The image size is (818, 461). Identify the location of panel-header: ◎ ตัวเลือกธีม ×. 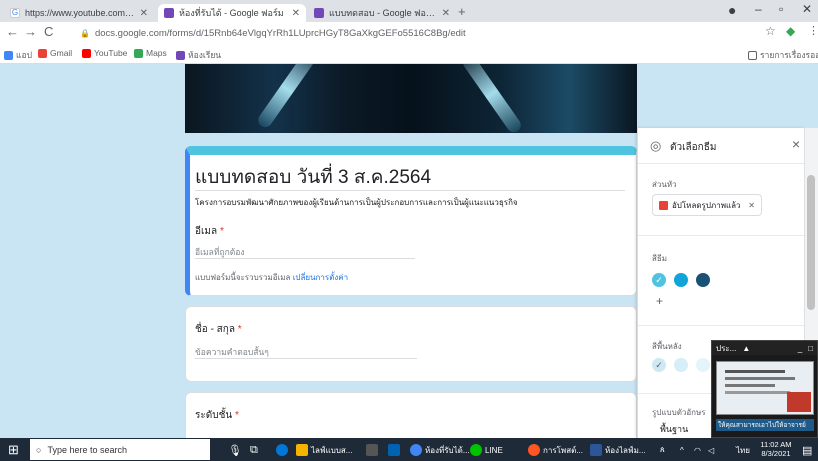
(721, 146).